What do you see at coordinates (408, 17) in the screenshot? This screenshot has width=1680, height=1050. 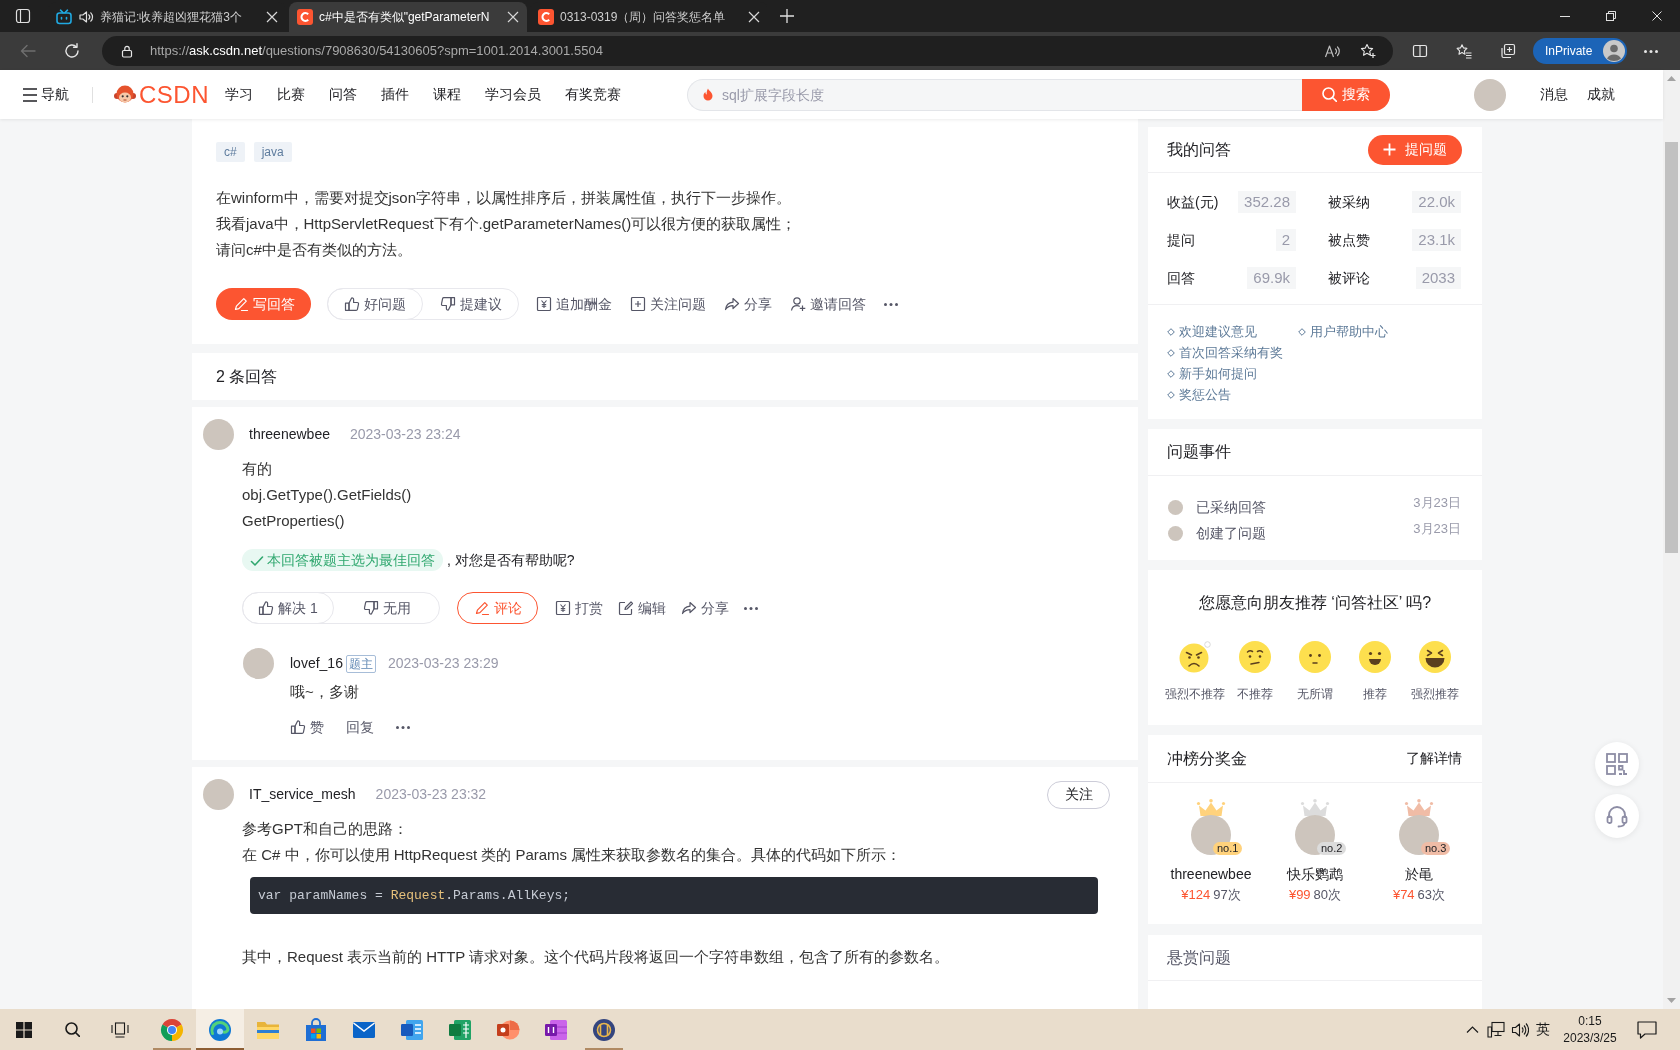 I see `browser-tab: c#中是否有类似"getParameterN` at bounding box center [408, 17].